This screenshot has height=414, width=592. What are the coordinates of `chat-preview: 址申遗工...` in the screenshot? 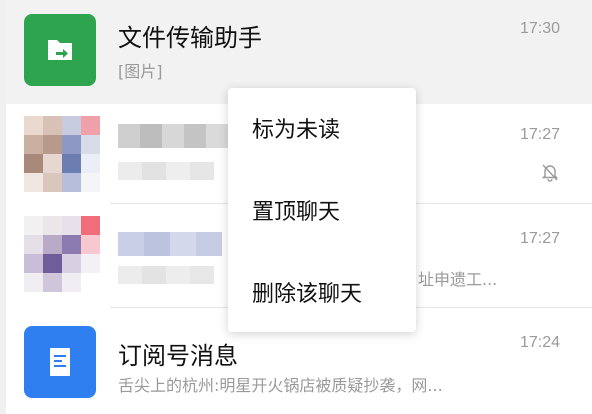 It's located at (458, 279).